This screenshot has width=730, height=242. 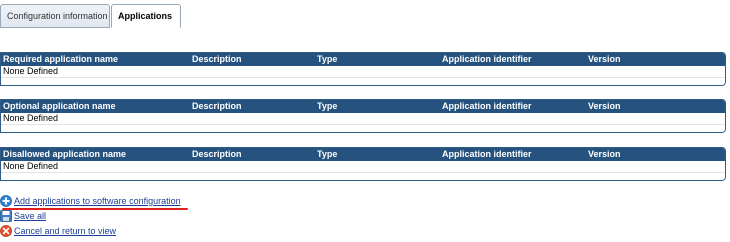 What do you see at coordinates (6, 216) in the screenshot?
I see `save-icon` at bounding box center [6, 216].